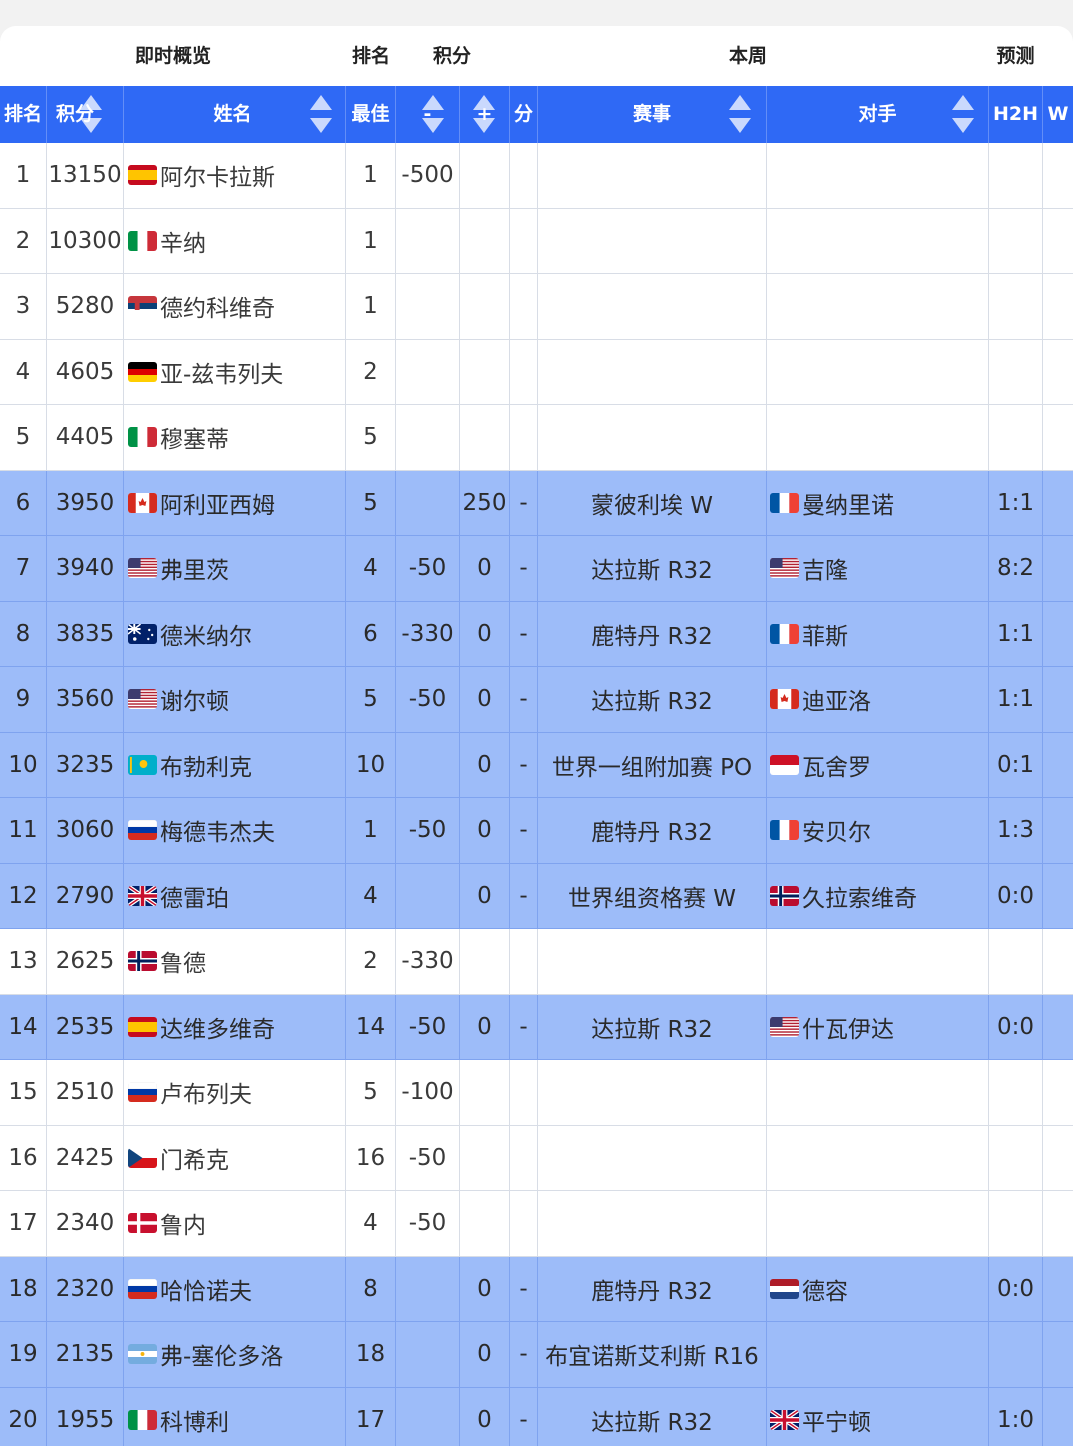  Describe the element at coordinates (536, 241) in the screenshot. I see `table-row: 2 10300 辛纳 1` at that location.